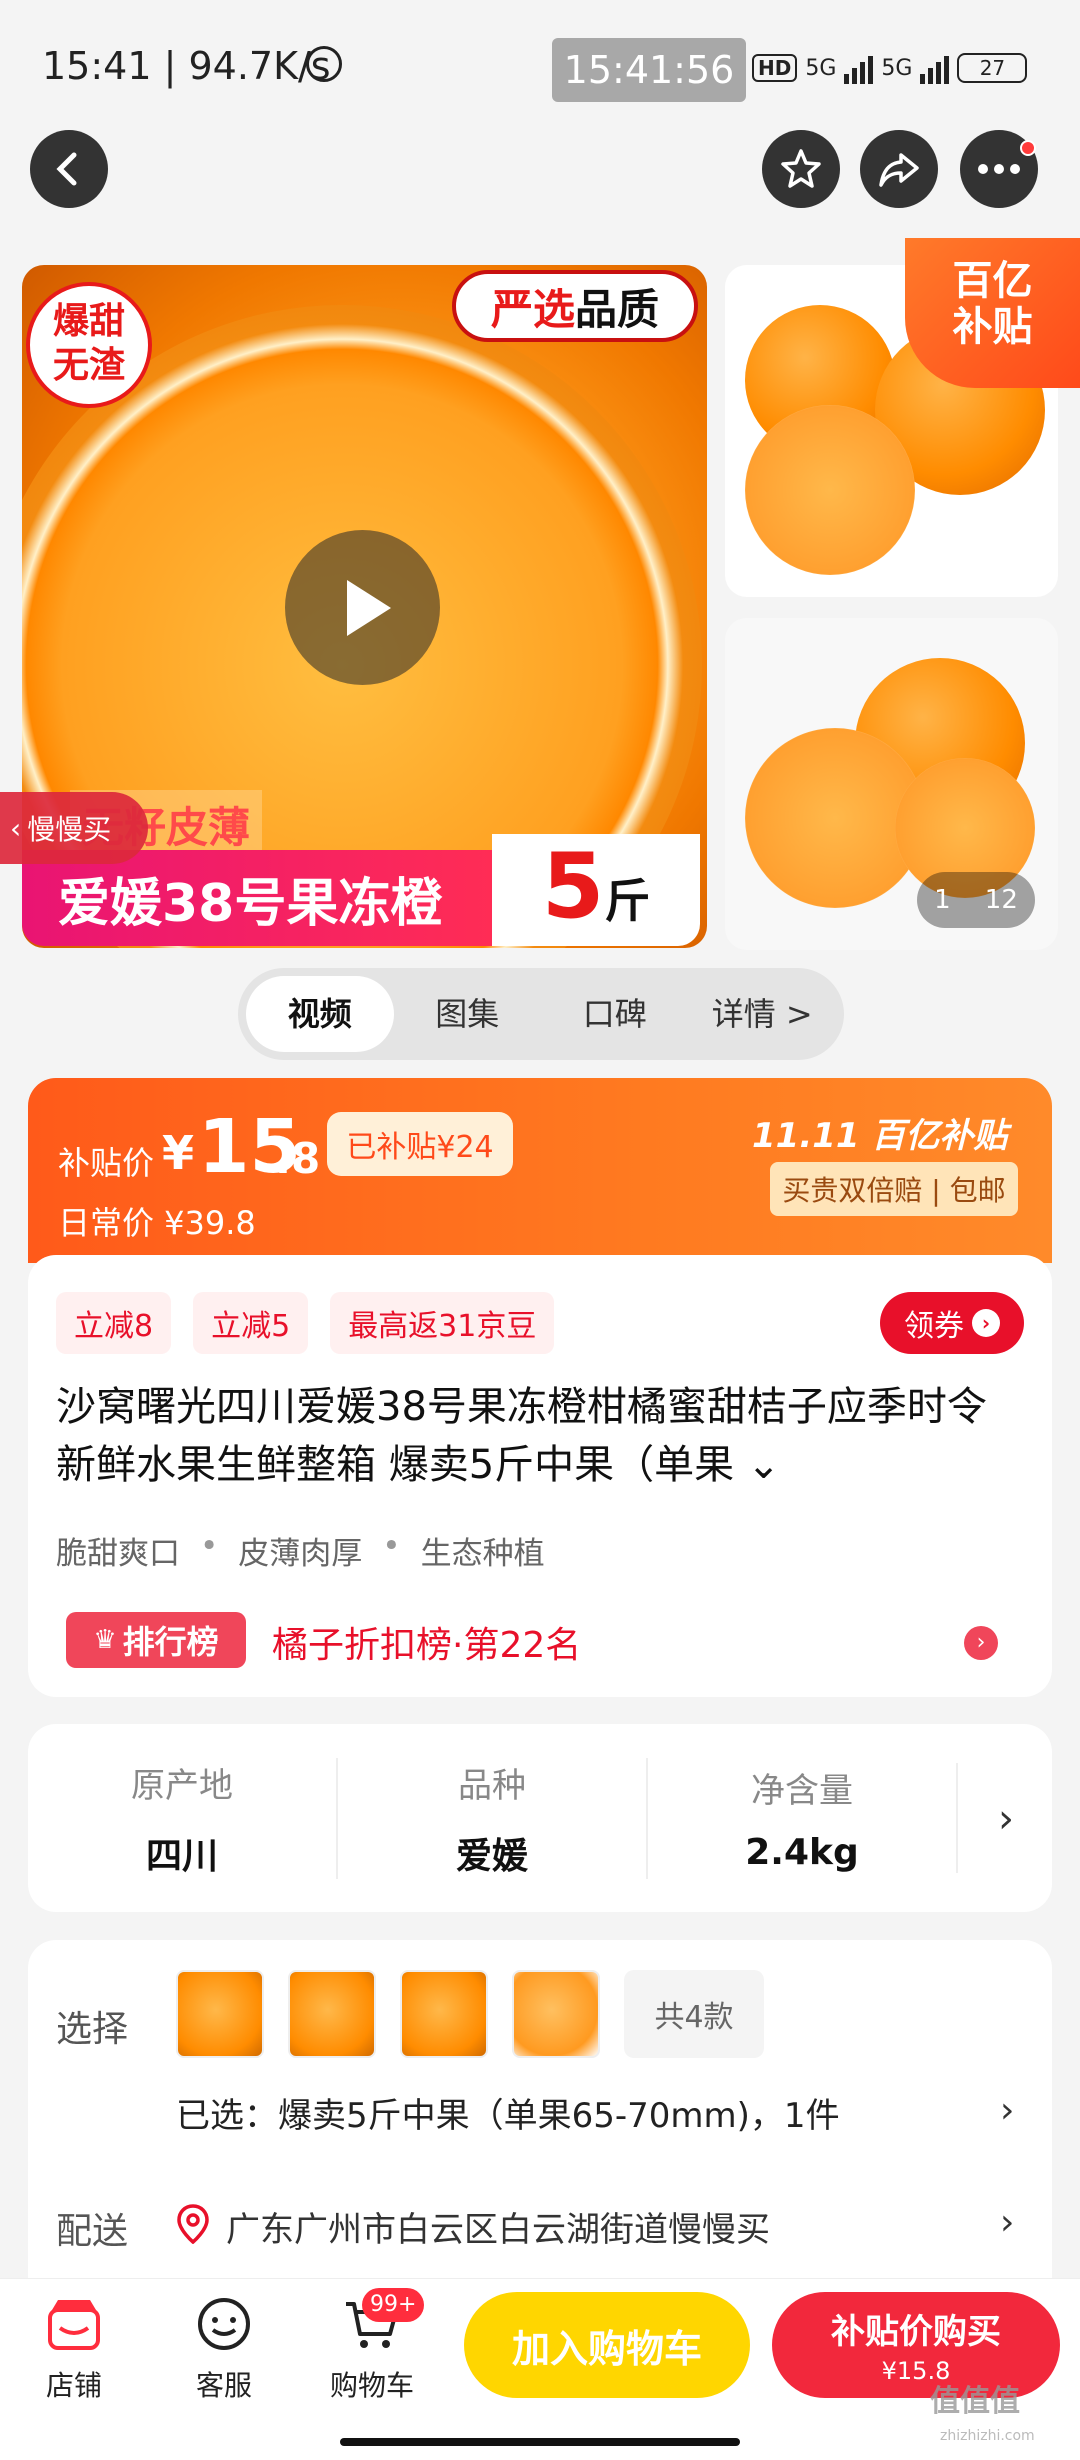 This screenshot has height=2460, width=1080. I want to click on counter-total: 12, so click(1001, 900).